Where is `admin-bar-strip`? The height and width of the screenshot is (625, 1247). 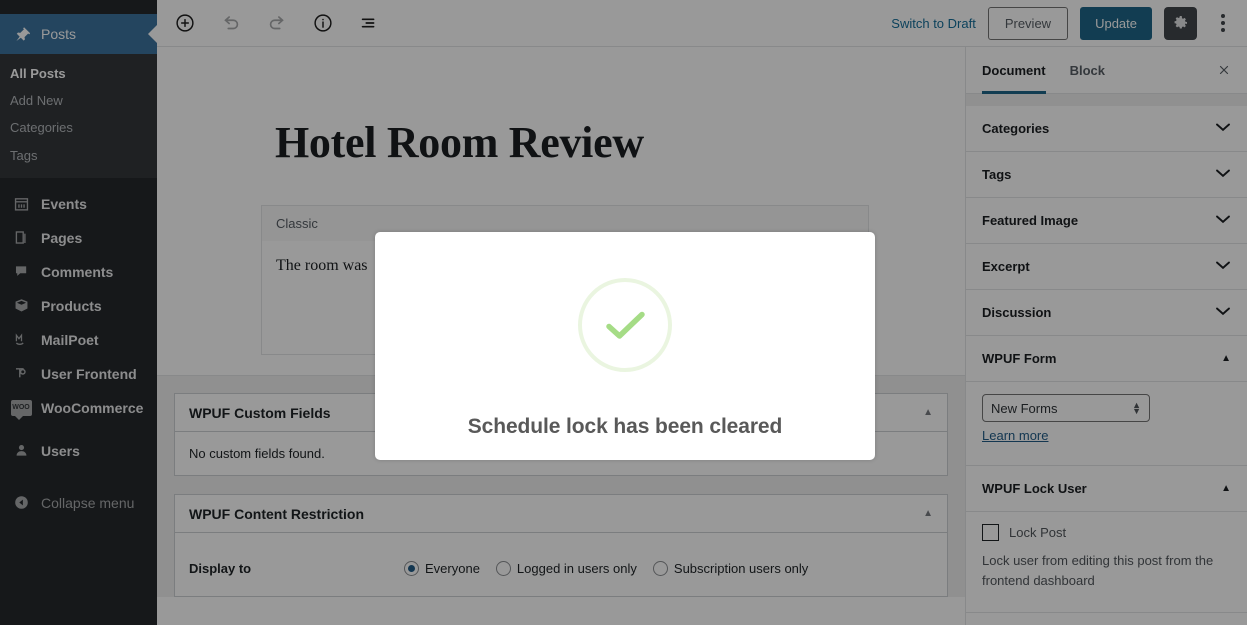
admin-bar-strip is located at coordinates (78, 7).